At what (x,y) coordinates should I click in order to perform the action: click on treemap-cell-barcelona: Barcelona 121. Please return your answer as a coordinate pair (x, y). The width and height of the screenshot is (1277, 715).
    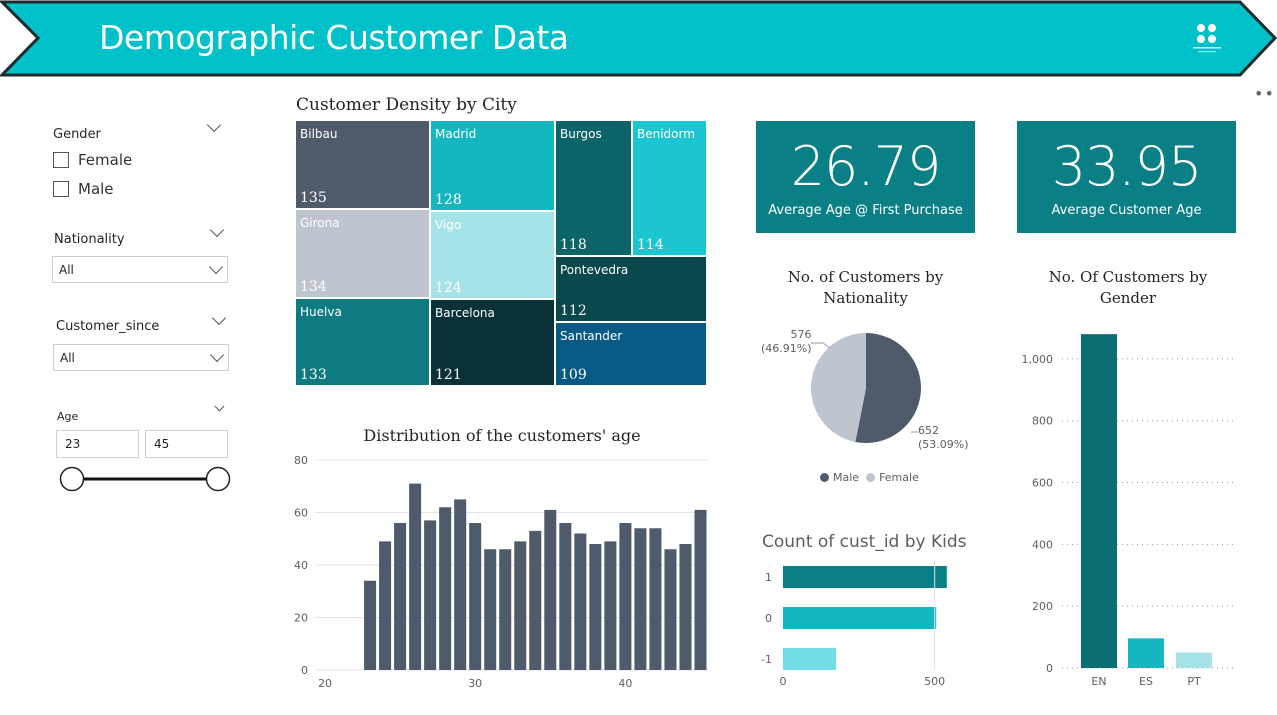
    Looking at the image, I should click on (492, 342).